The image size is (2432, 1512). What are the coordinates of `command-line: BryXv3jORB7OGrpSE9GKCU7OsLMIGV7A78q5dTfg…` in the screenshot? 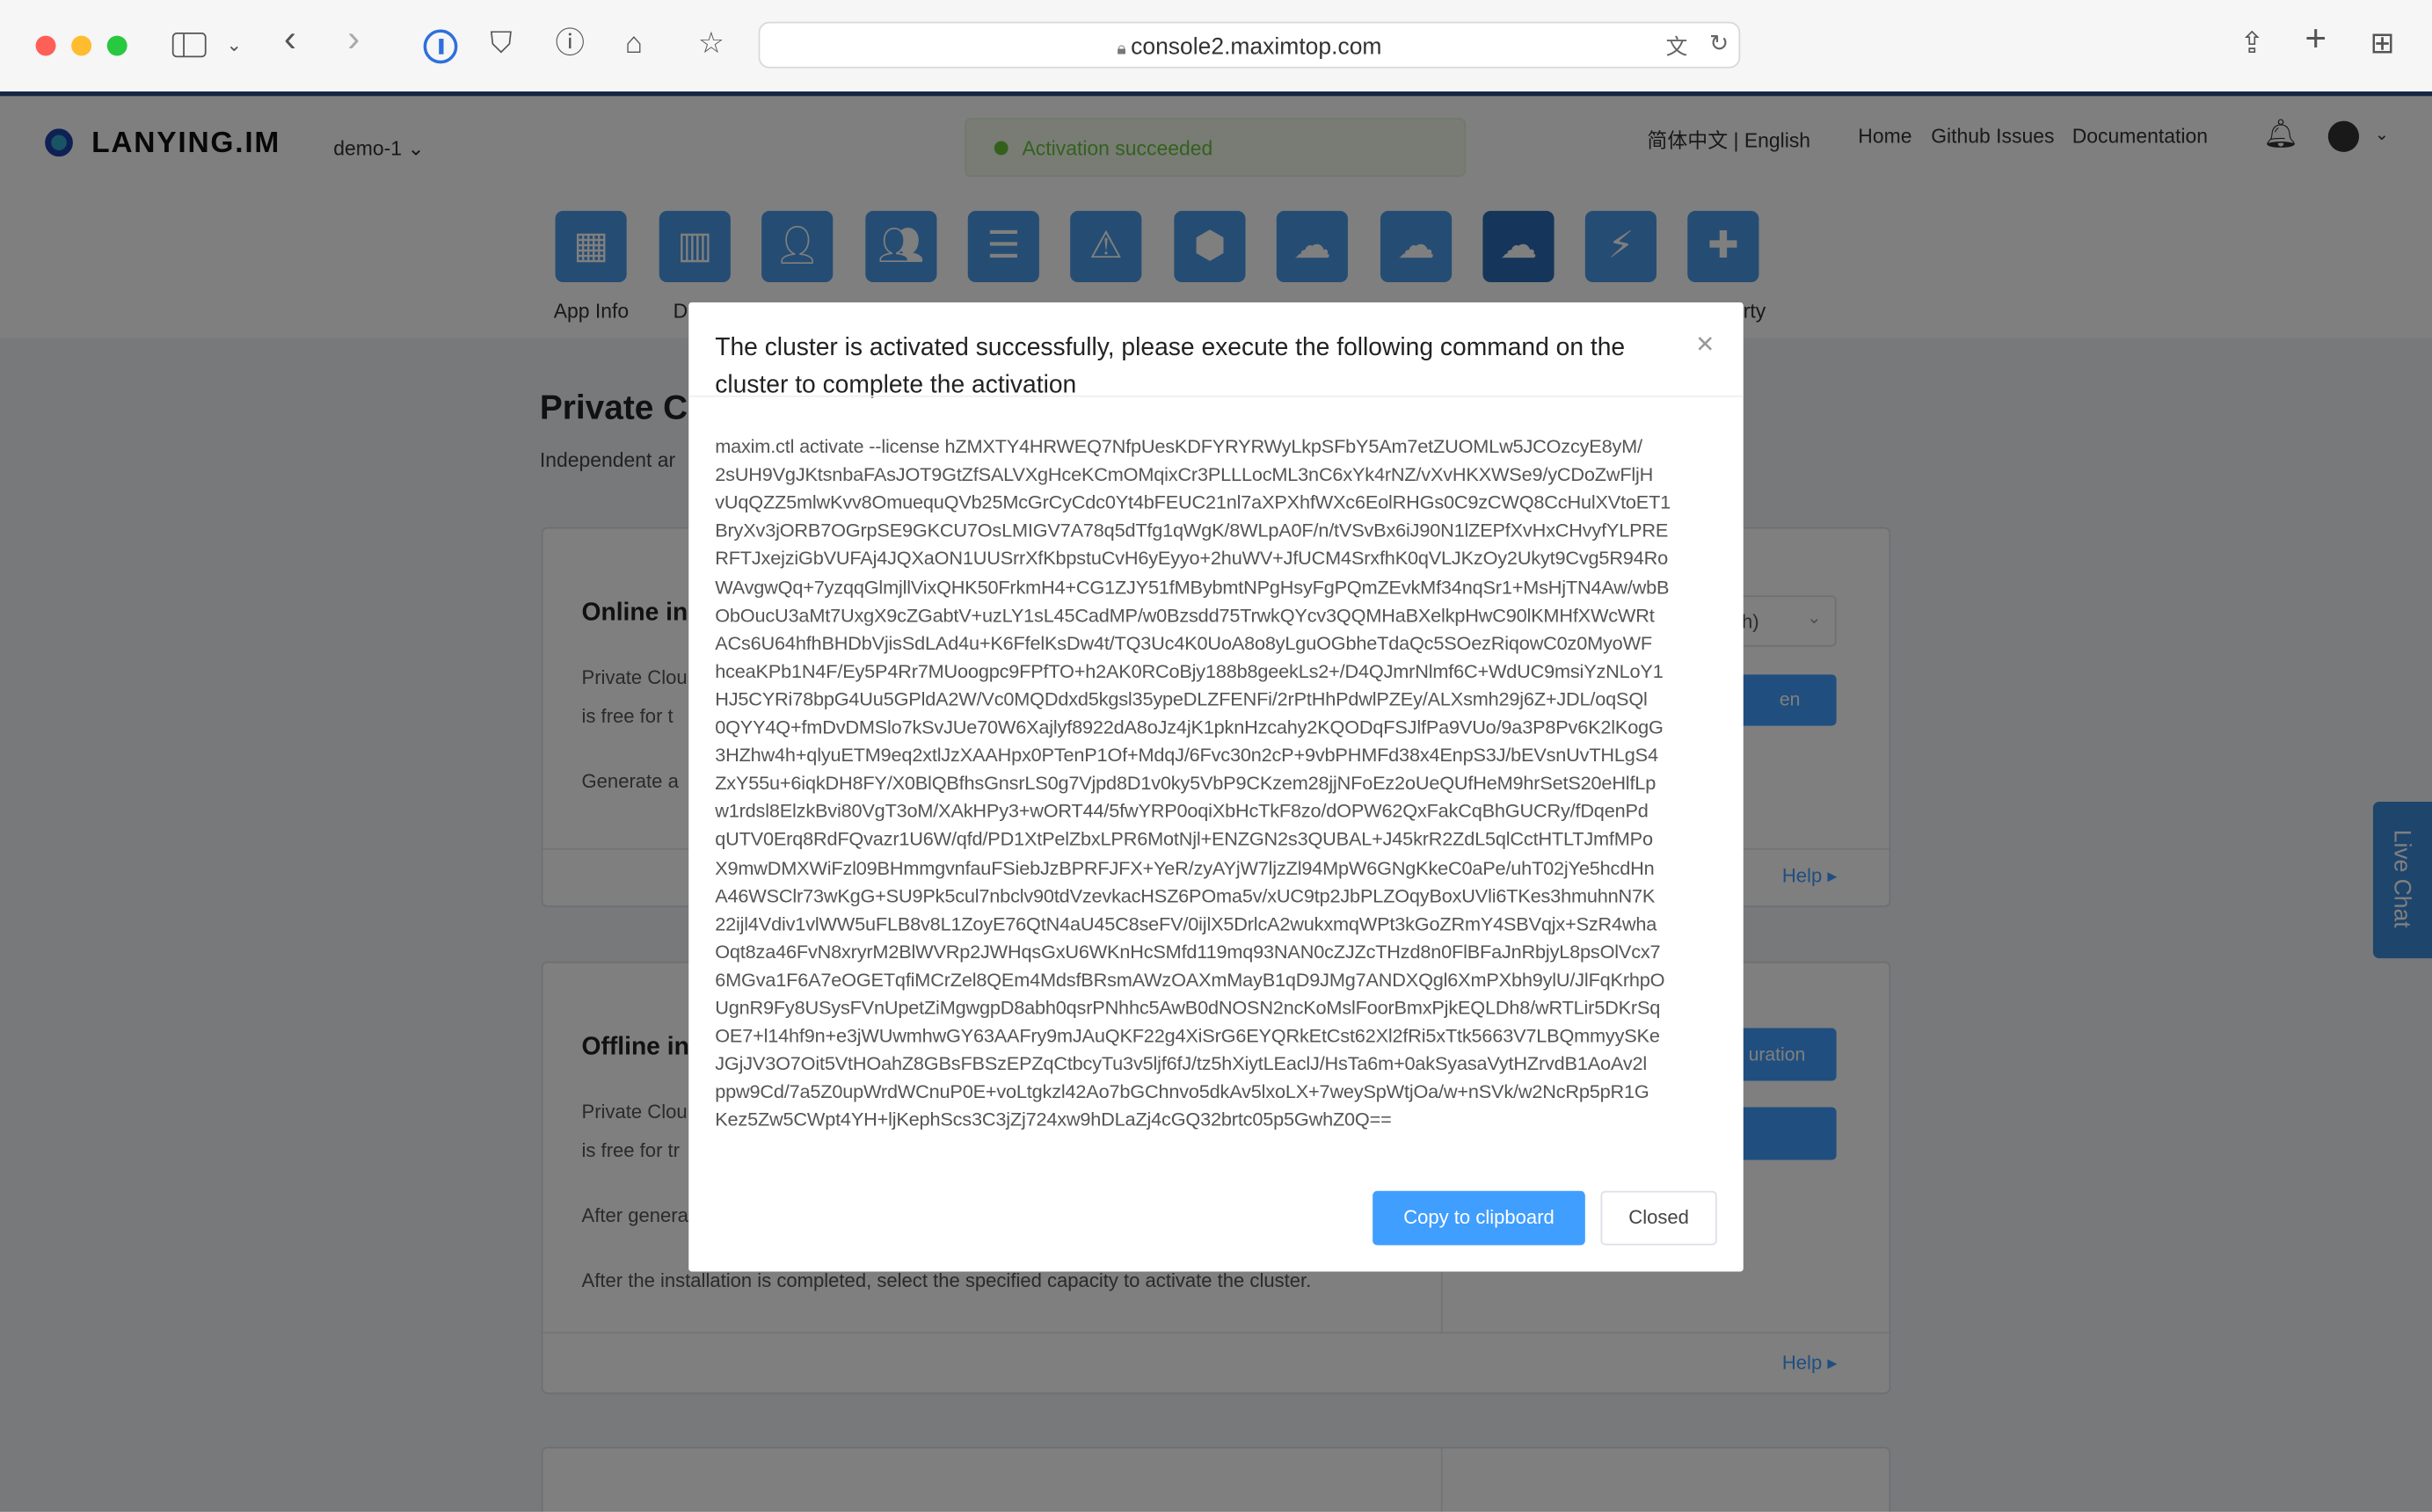 It's located at (1192, 531).